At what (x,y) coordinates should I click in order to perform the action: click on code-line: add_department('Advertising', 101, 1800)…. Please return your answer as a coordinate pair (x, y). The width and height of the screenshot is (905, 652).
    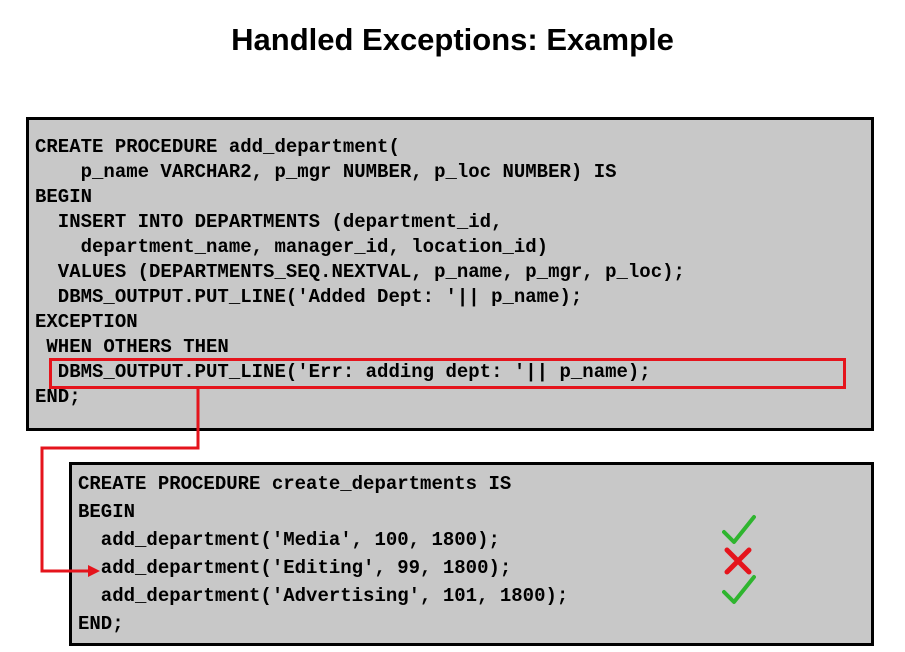
    Looking at the image, I should click on (323, 596).